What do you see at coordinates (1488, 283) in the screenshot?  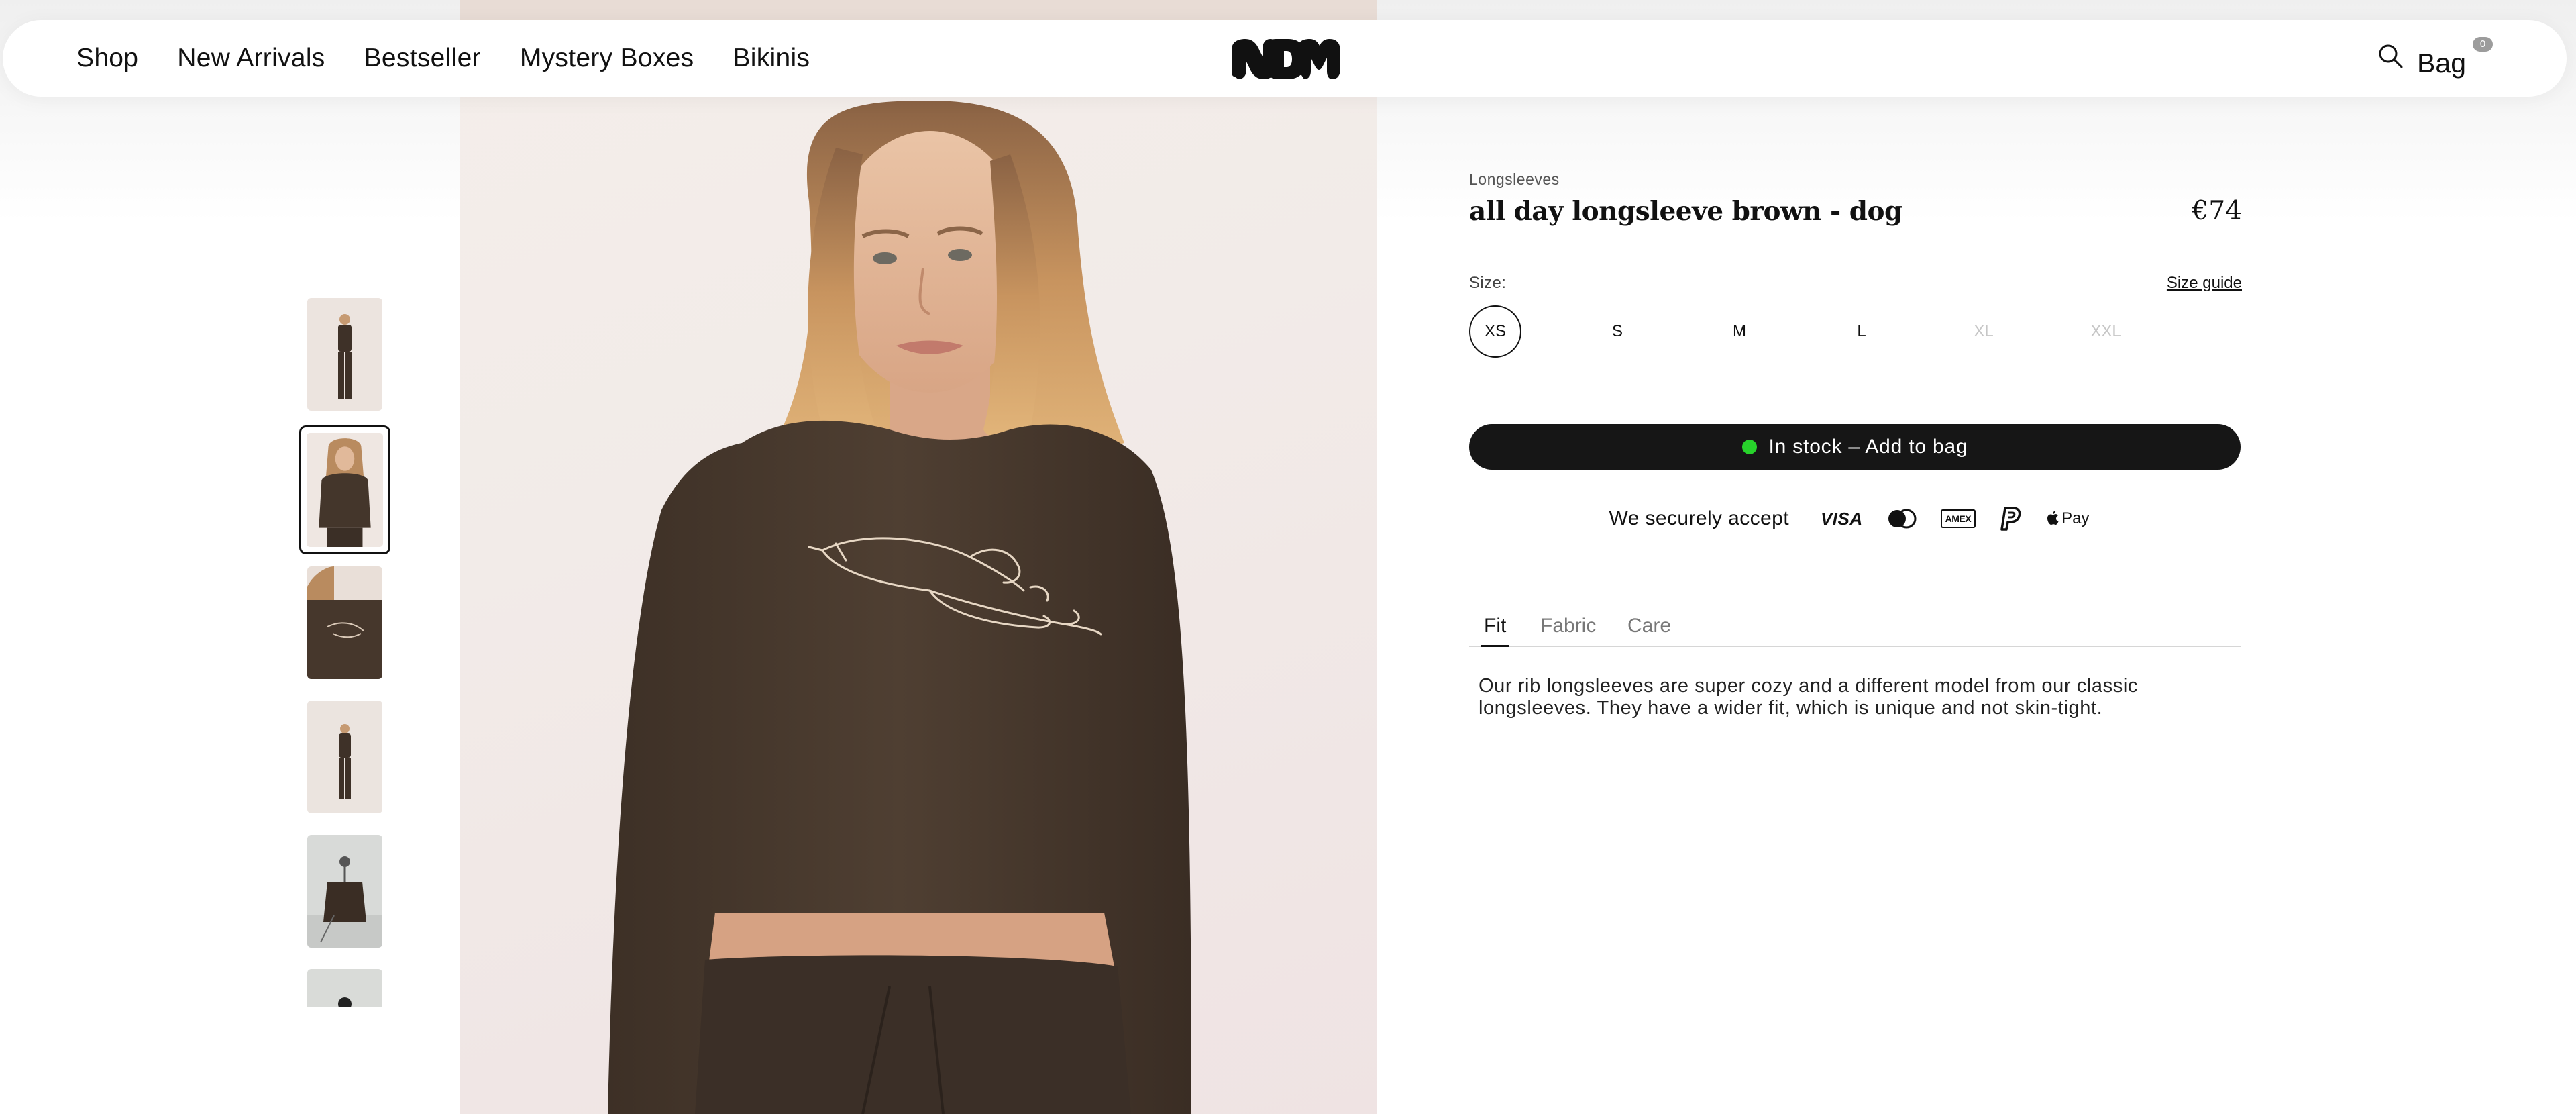 I see `size-label: Size:` at bounding box center [1488, 283].